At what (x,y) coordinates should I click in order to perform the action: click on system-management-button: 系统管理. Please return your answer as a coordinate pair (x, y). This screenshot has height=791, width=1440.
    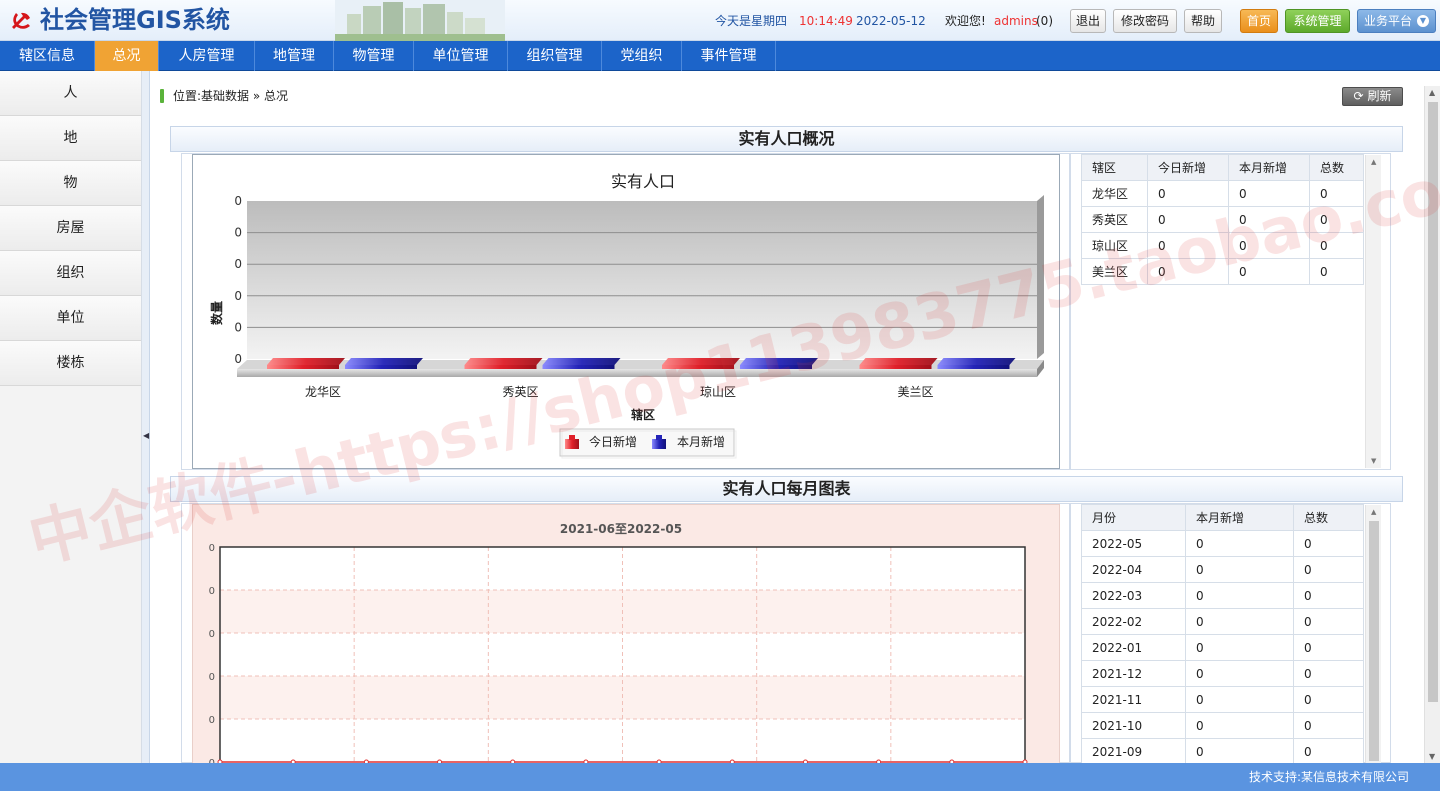
    Looking at the image, I should click on (1317, 21).